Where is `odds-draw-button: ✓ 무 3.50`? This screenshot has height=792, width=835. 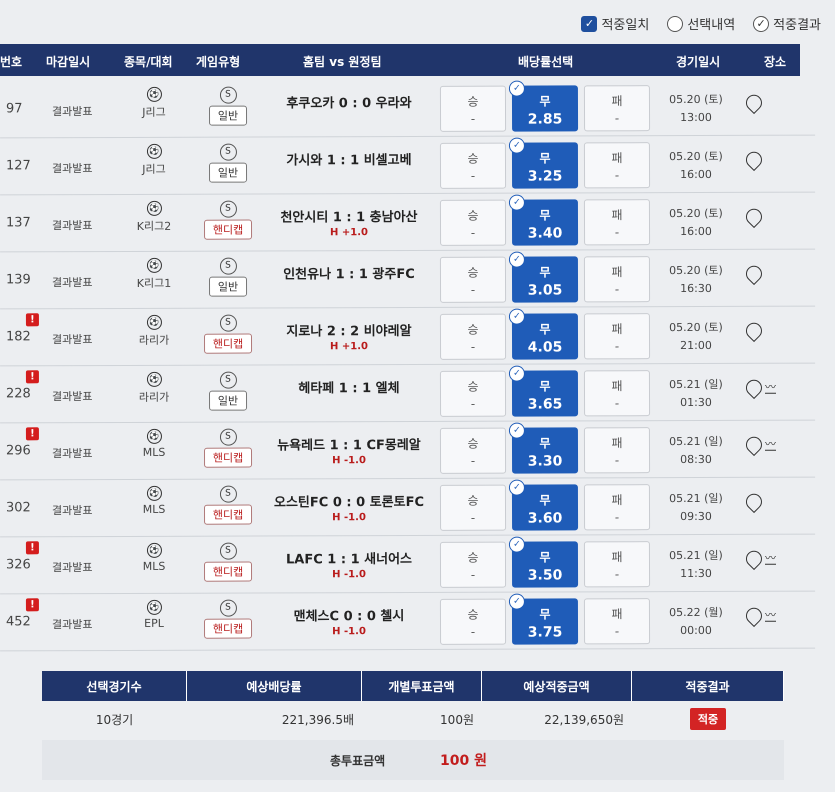 odds-draw-button: ✓ 무 3.50 is located at coordinates (543, 562).